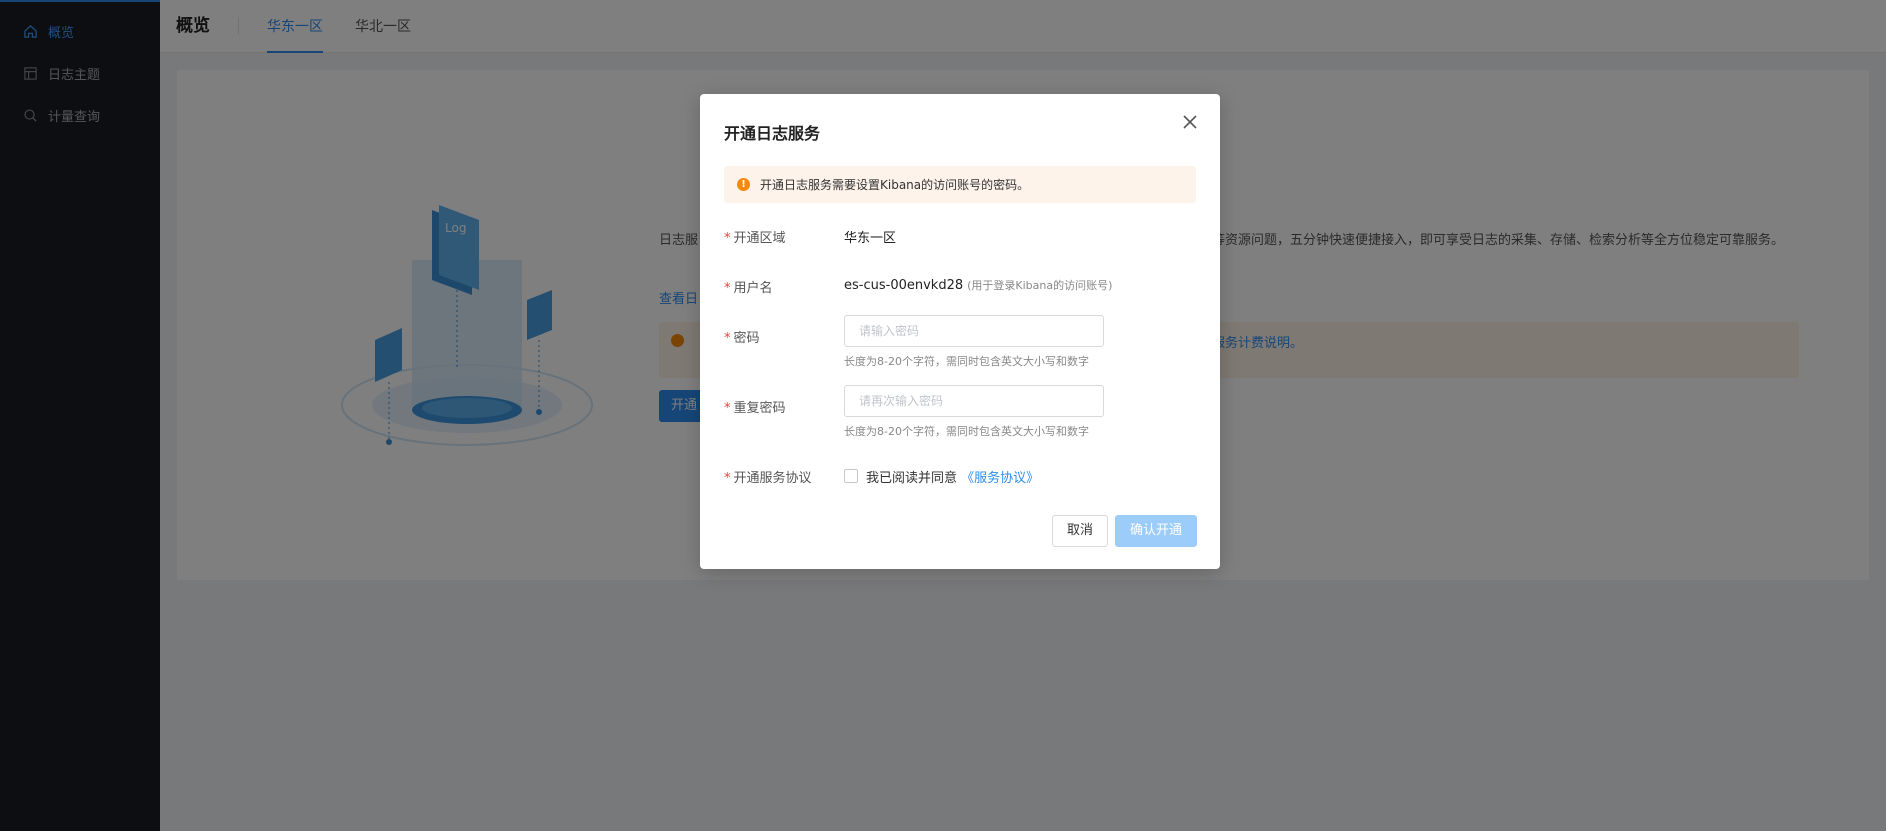 The image size is (1886, 831). I want to click on confirm-password-label: * 重复密码, so click(755, 408).